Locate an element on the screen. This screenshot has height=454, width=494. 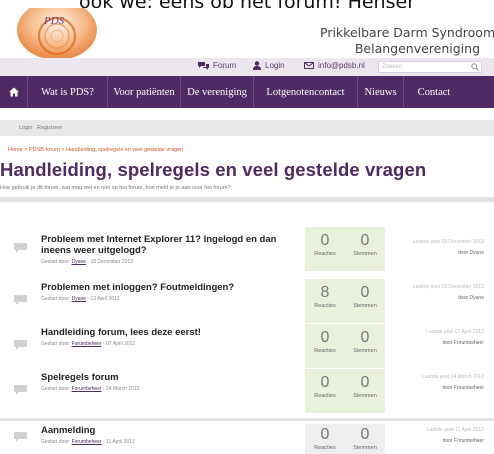
login-bar: Login Registreer is located at coordinates (247, 128).